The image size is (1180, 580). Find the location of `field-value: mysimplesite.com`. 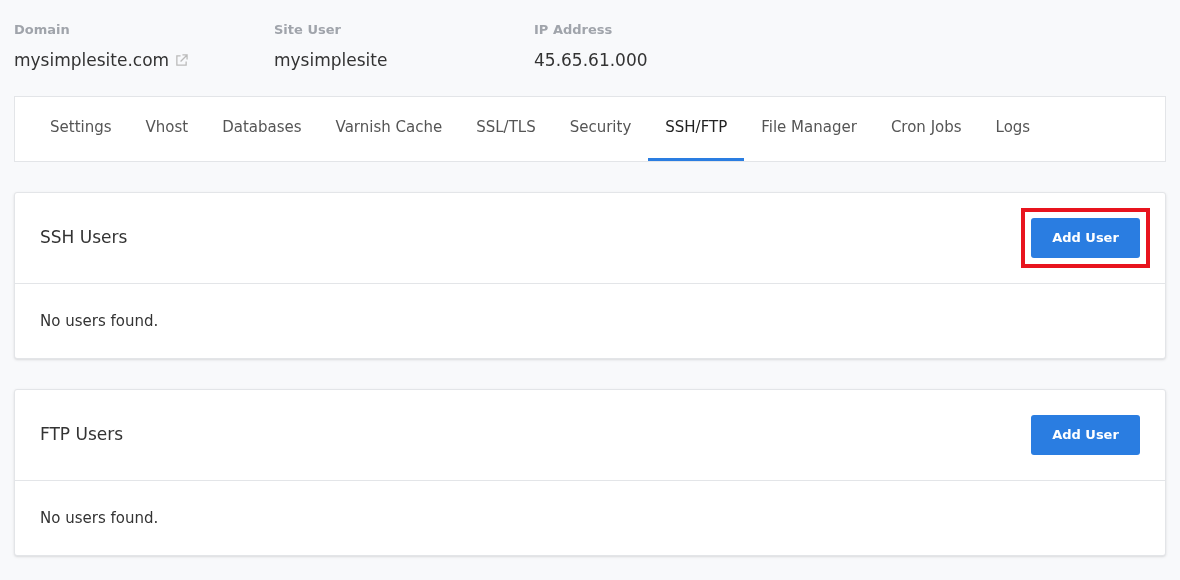

field-value: mysimplesite.com is located at coordinates (92, 60).